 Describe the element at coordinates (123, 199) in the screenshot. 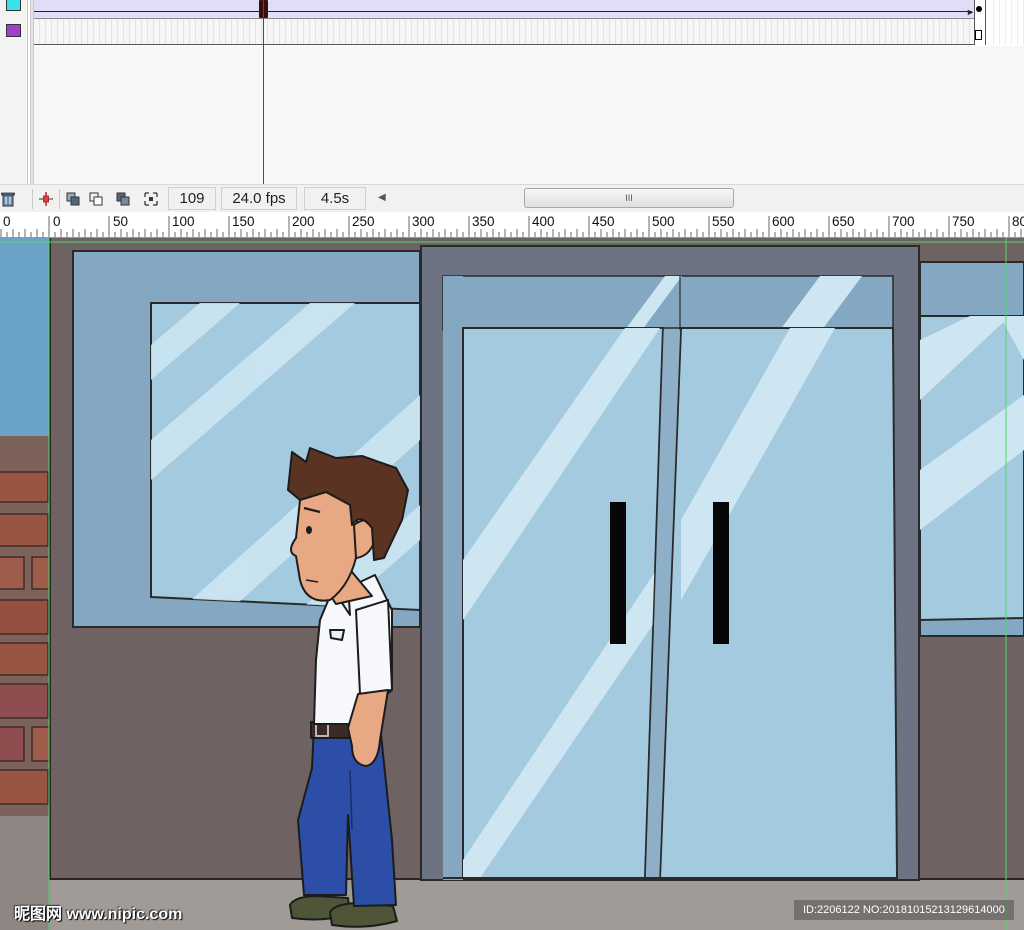

I see `edit-multiple-frames-icon` at that location.